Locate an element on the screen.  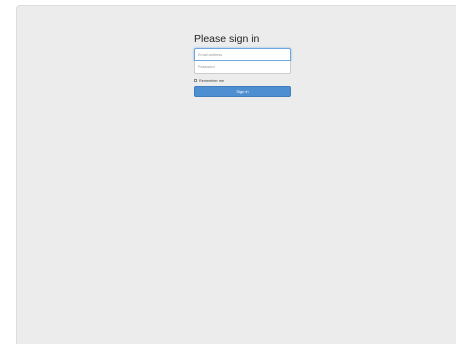
email-field is located at coordinates (242, 54).